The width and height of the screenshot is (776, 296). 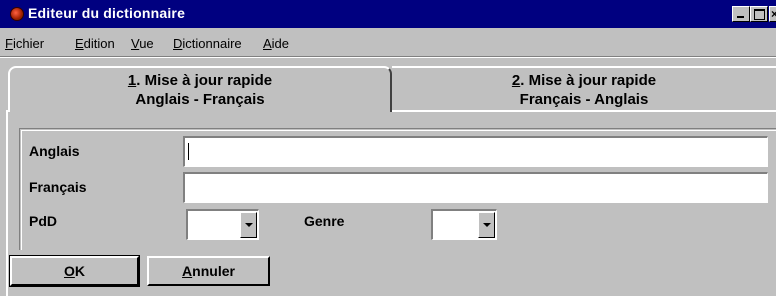 What do you see at coordinates (74, 271) in the screenshot?
I see `ok-button: OK` at bounding box center [74, 271].